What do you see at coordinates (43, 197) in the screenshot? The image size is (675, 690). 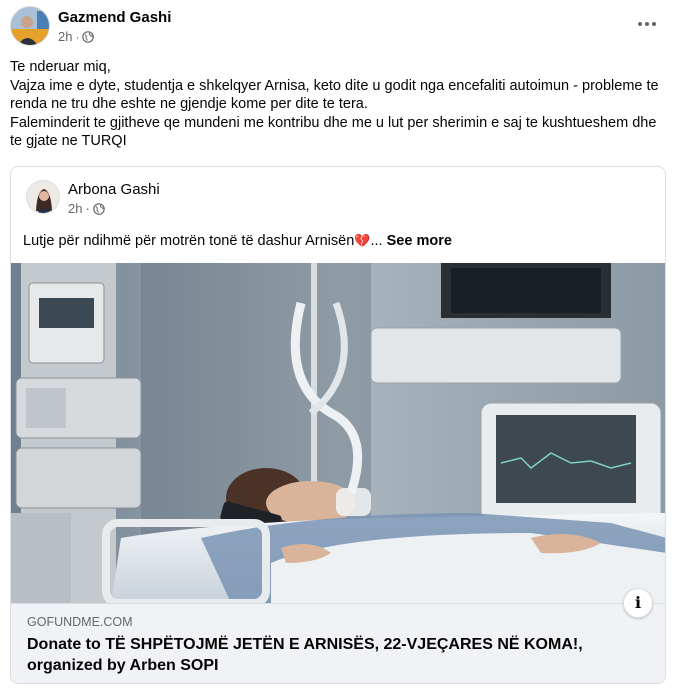 I see `shared-author-avatar` at bounding box center [43, 197].